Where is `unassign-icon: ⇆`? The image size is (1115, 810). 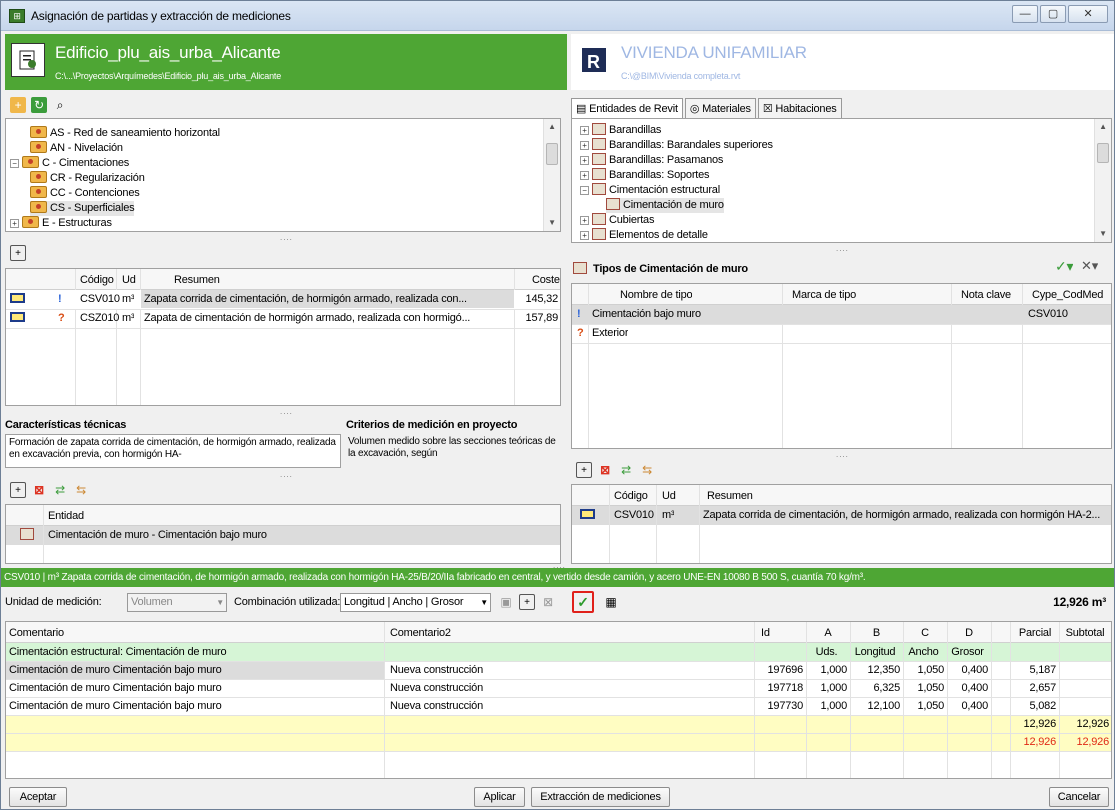 unassign-icon: ⇆ is located at coordinates (647, 470).